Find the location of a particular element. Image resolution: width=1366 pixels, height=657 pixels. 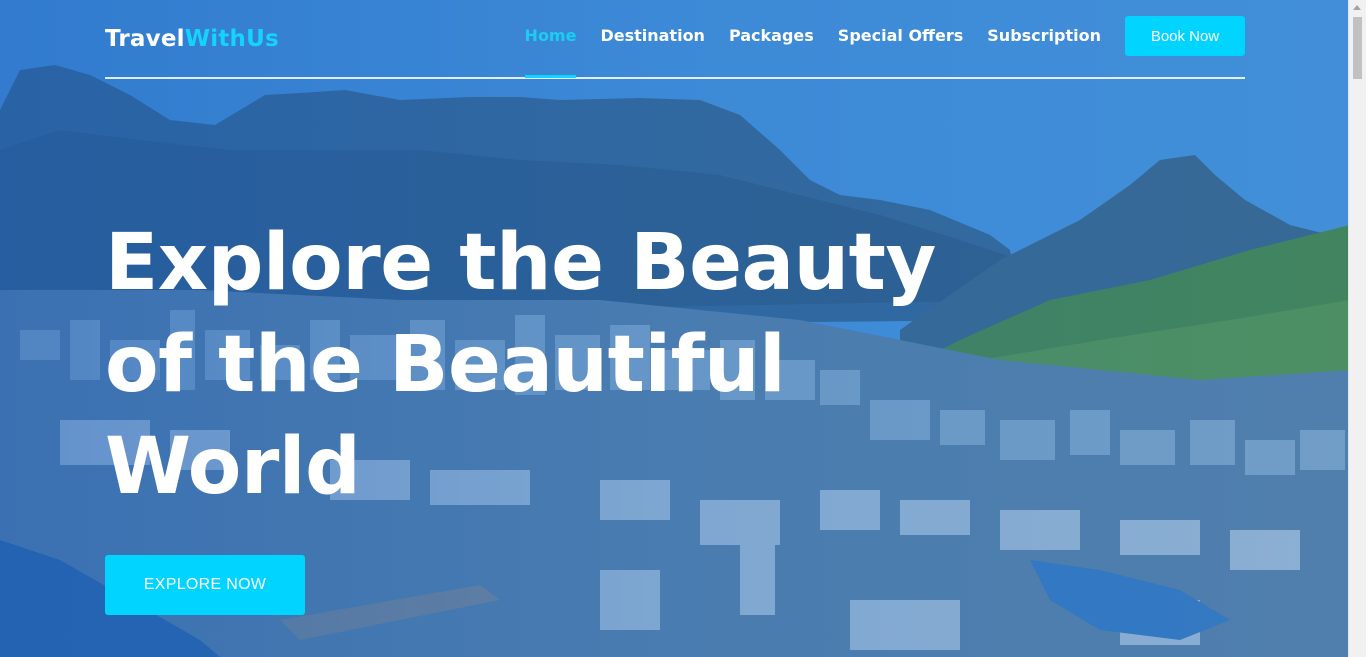

brand-logo: TravelWithUs is located at coordinates (192, 39).